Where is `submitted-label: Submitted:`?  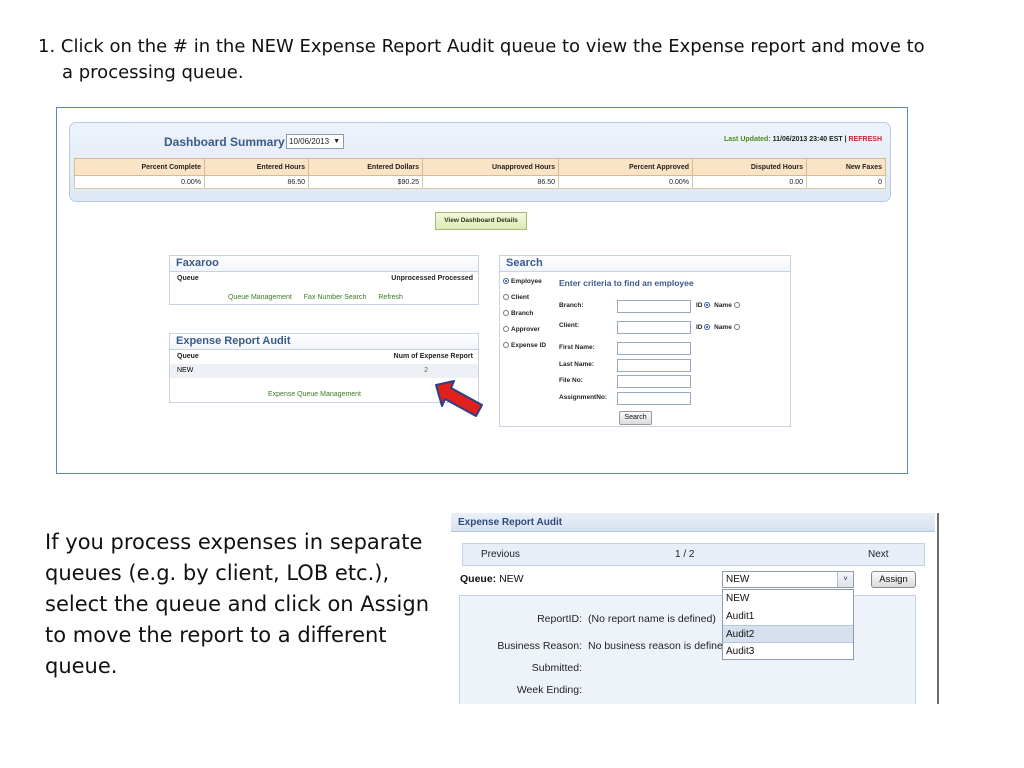
submitted-label: Submitted: is located at coordinates (556, 668).